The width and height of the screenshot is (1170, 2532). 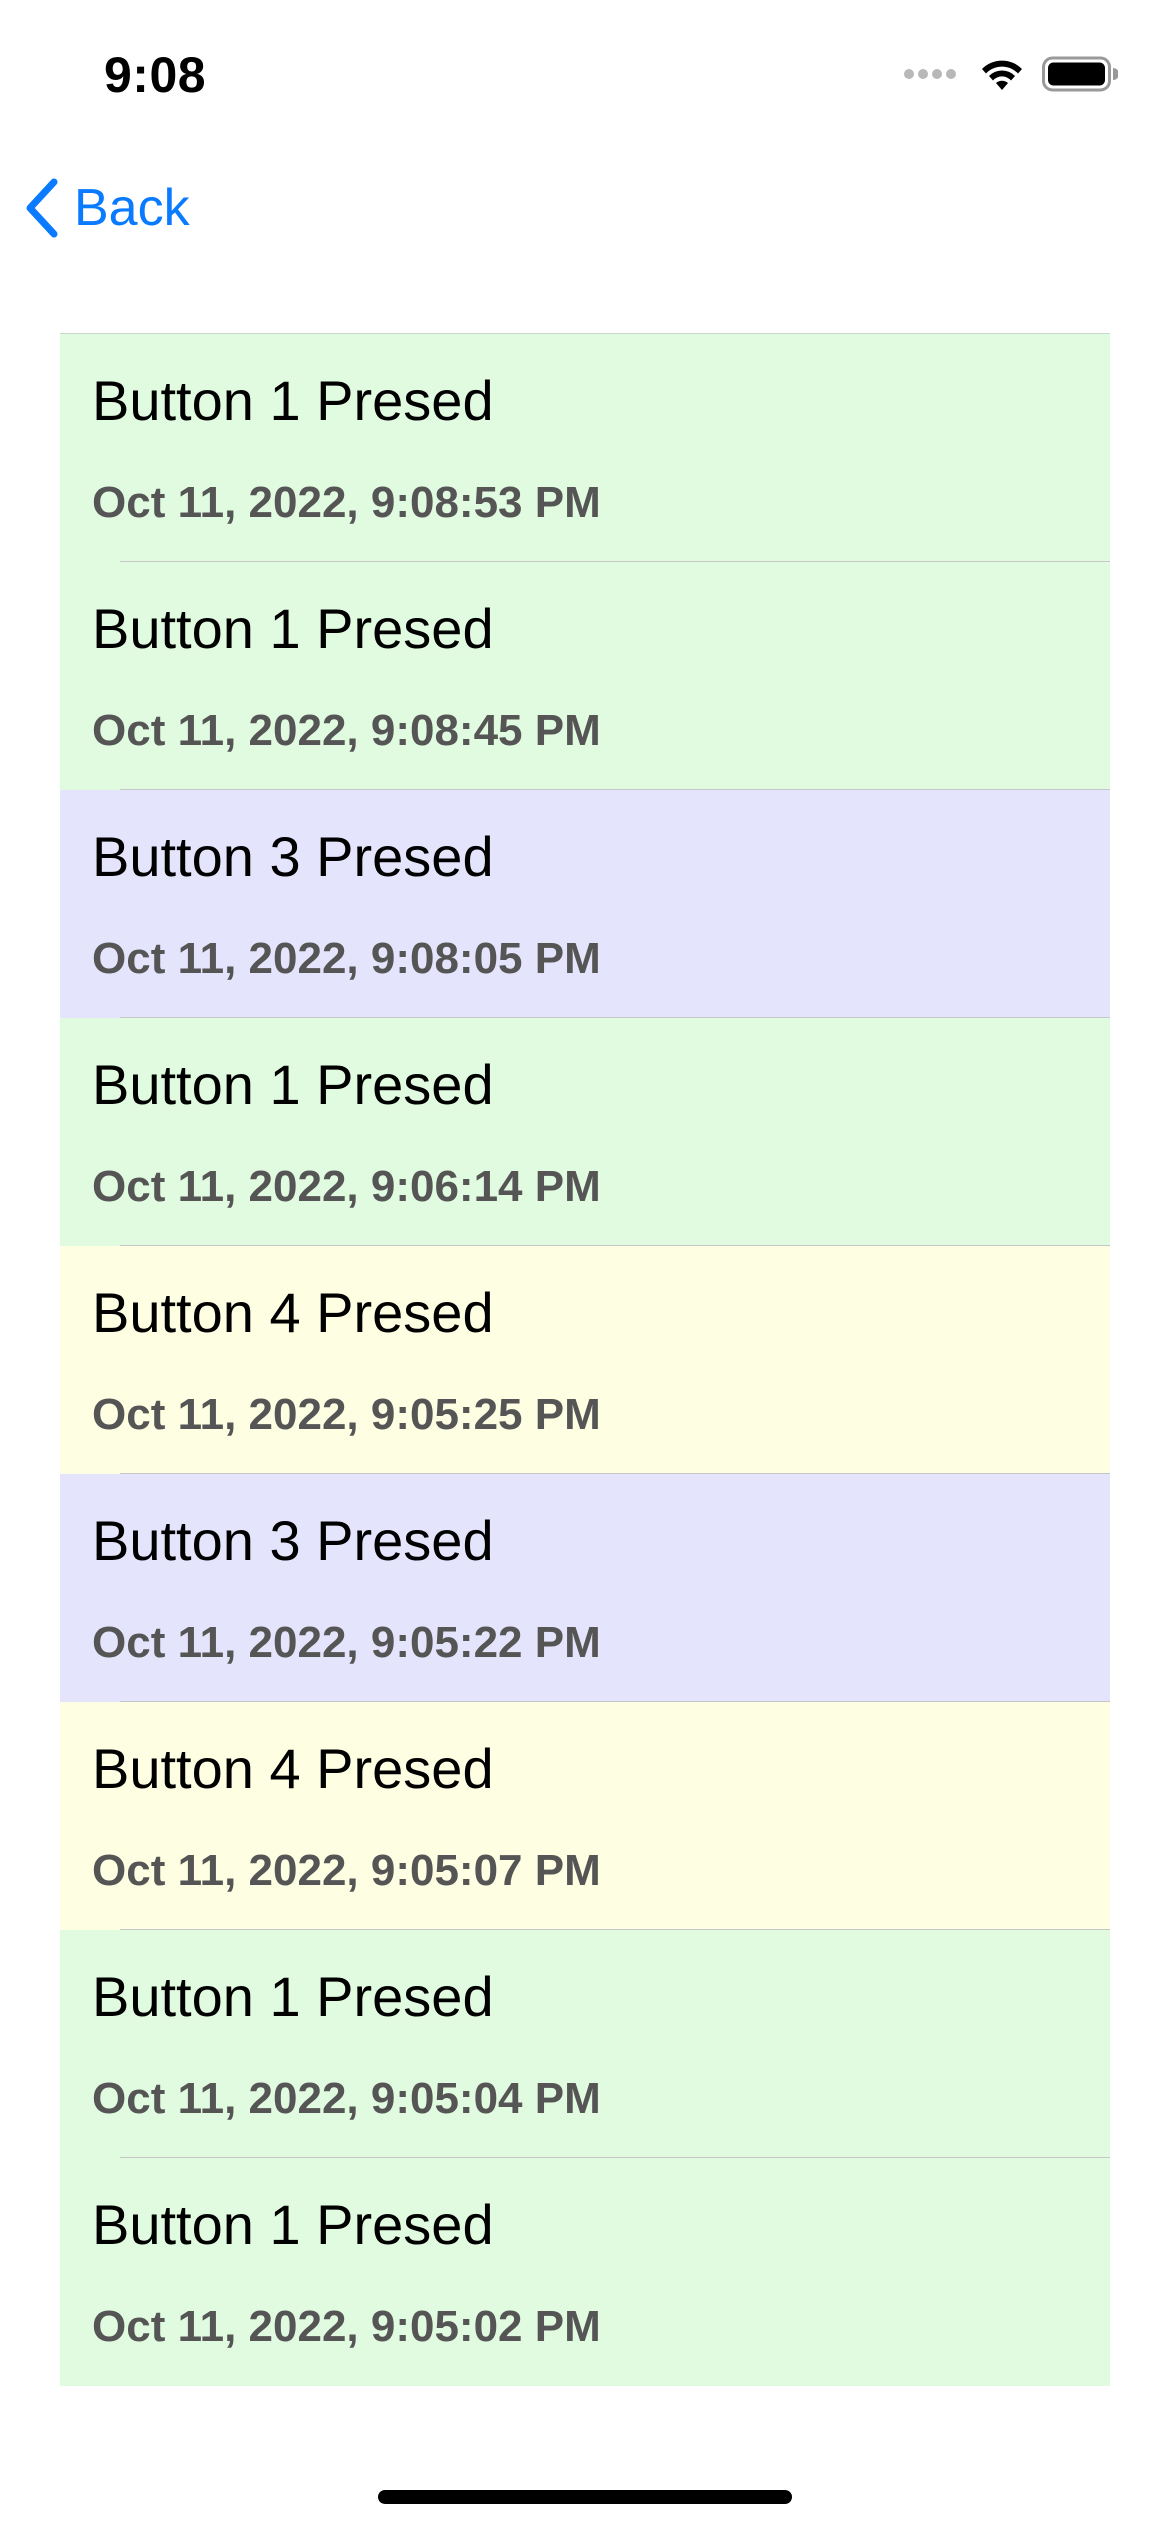 What do you see at coordinates (585, 2497) in the screenshot?
I see `home-indicator` at bounding box center [585, 2497].